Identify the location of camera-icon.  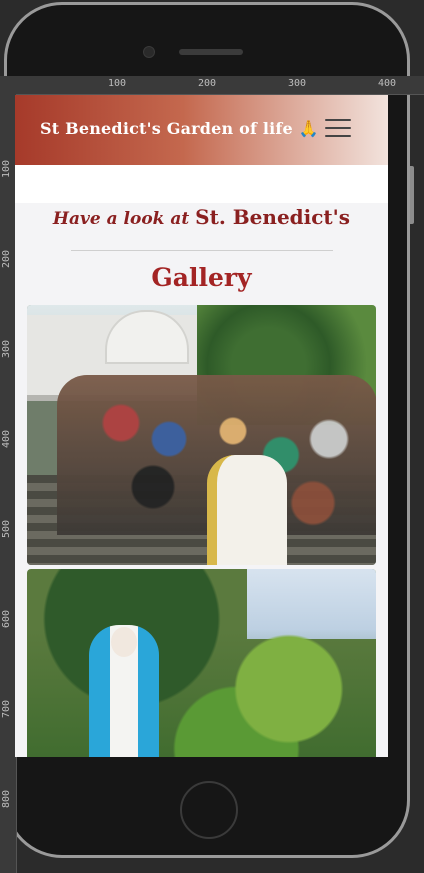
(149, 52).